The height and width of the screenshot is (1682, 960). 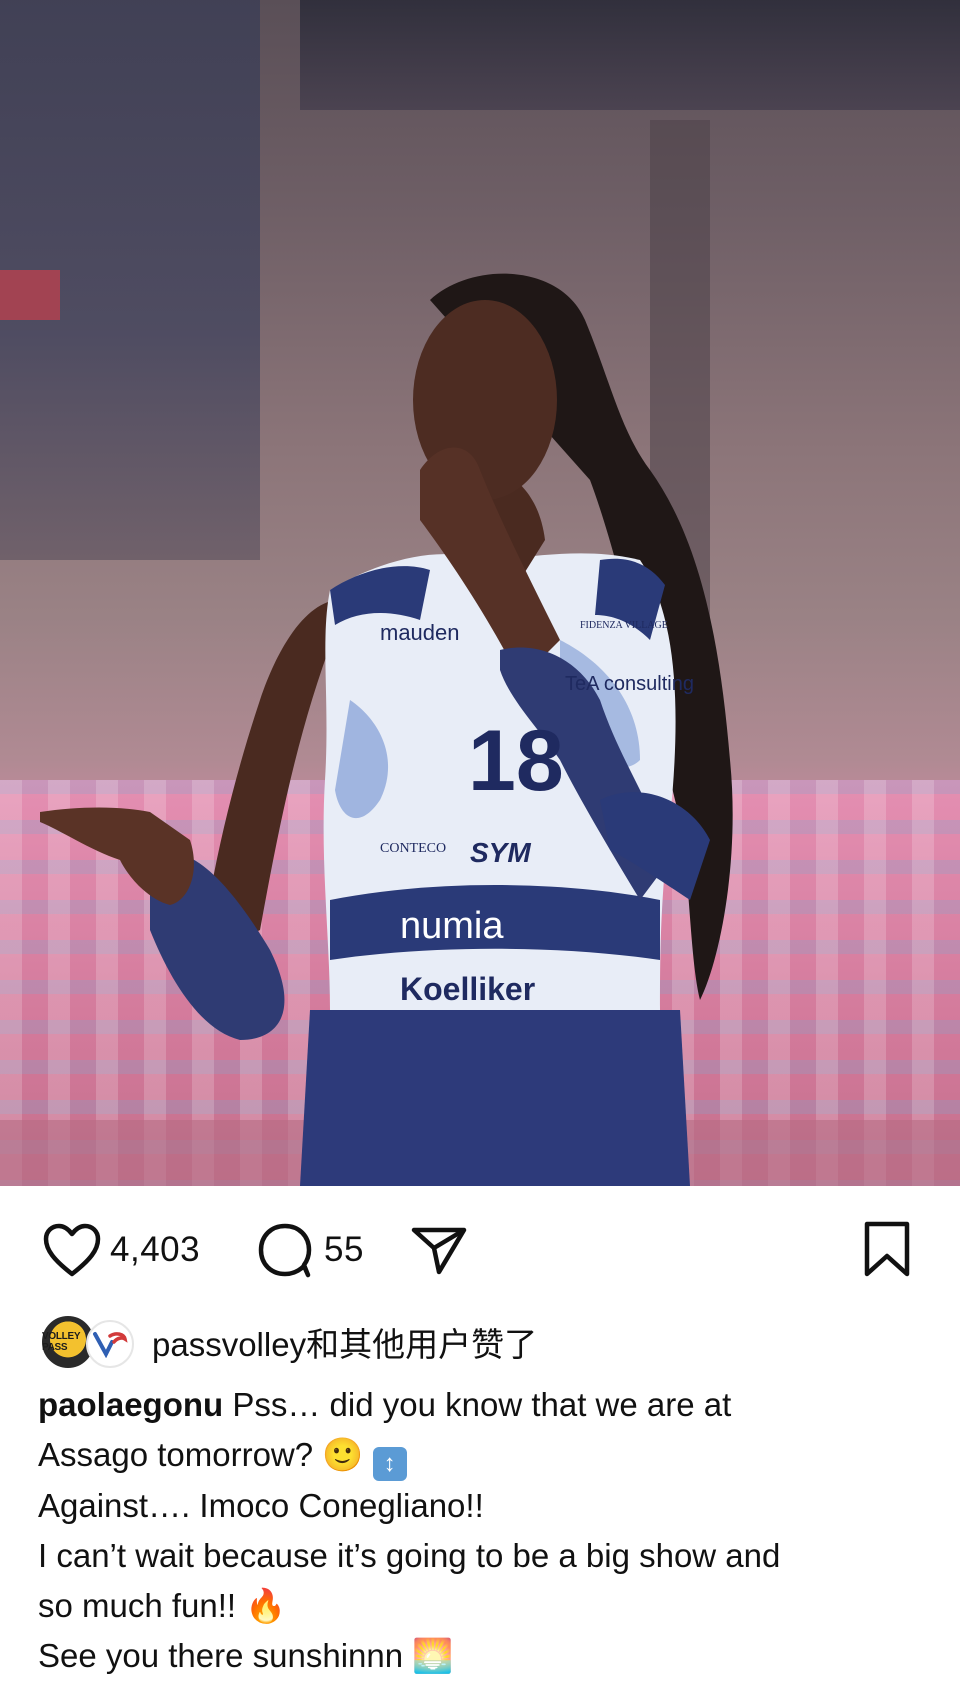 I want to click on sponsor-fidenza: FIDENZA VILLAGE, so click(x=624, y=625).